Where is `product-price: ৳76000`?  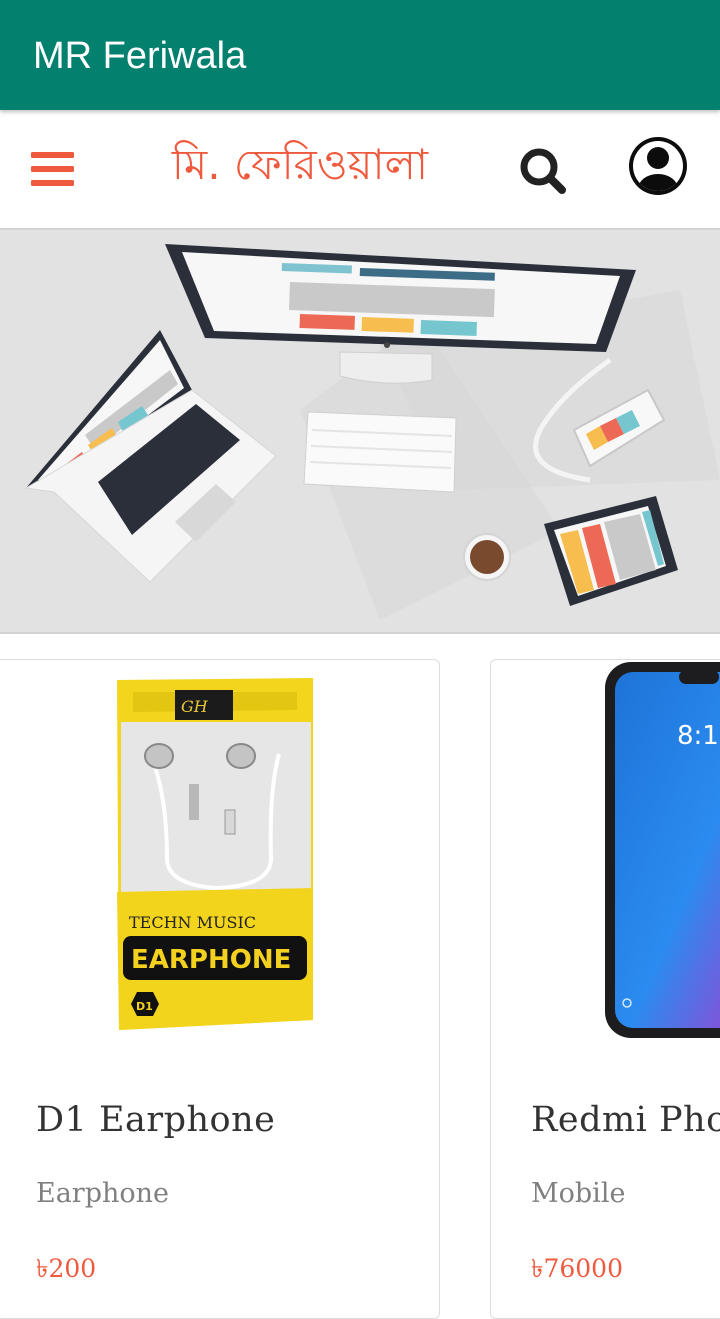 product-price: ৳76000 is located at coordinates (577, 1268).